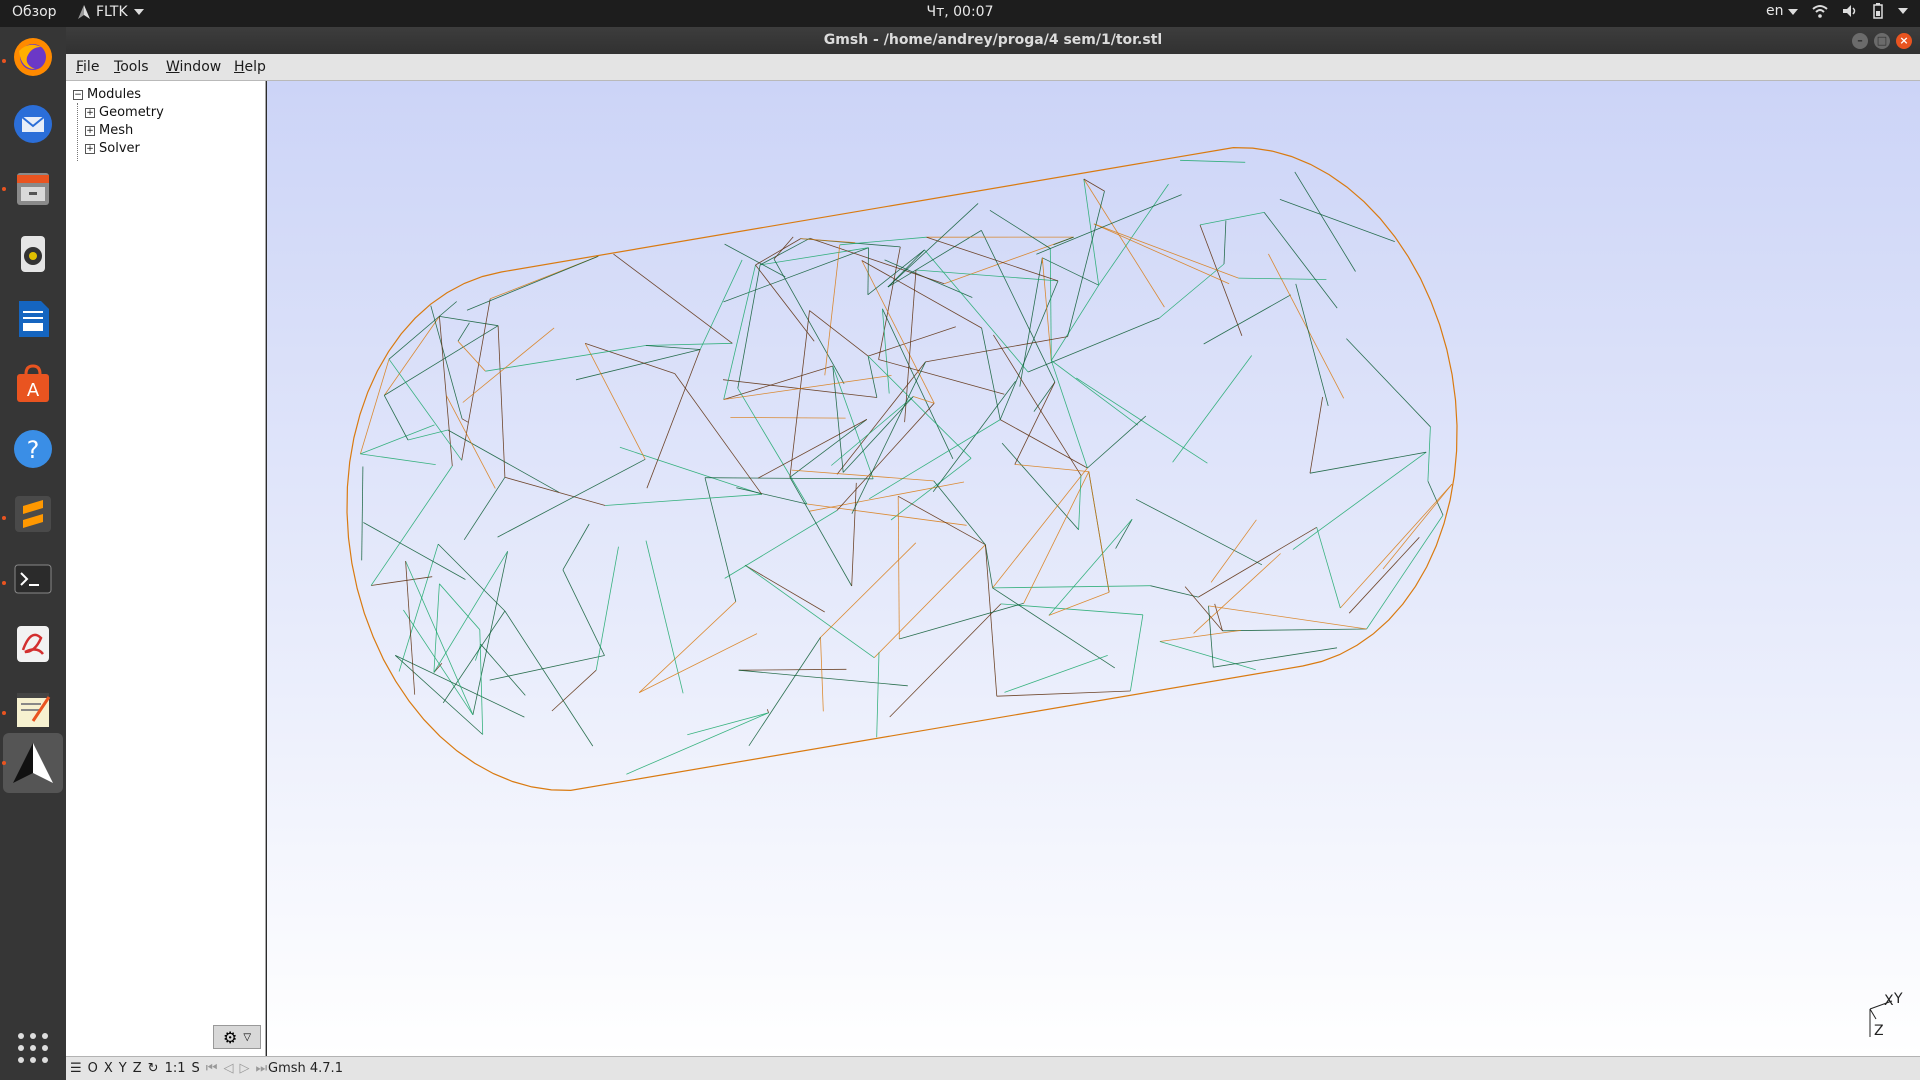  Describe the element at coordinates (33, 763) in the screenshot. I see `gmsh-icon` at that location.